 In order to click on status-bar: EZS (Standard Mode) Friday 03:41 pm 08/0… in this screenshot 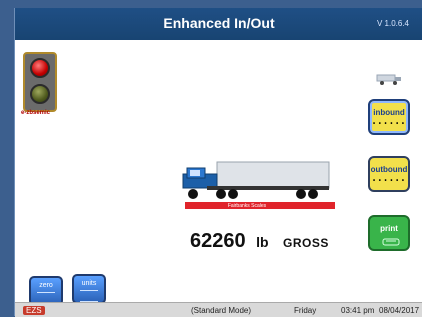, I will do `click(218, 309)`.